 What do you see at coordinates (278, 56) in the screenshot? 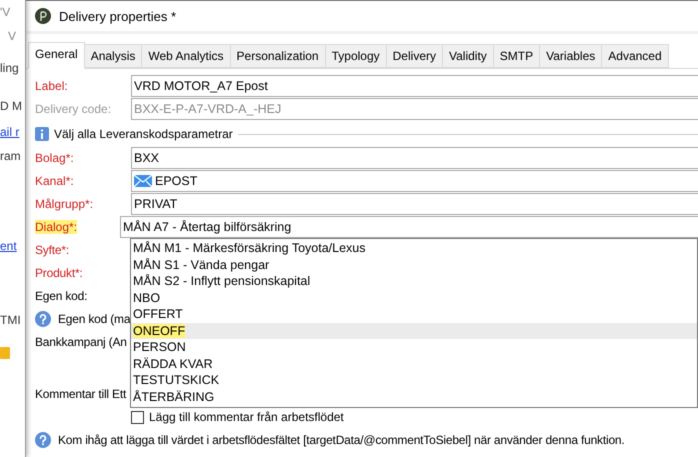
I see `tab: Personalization` at bounding box center [278, 56].